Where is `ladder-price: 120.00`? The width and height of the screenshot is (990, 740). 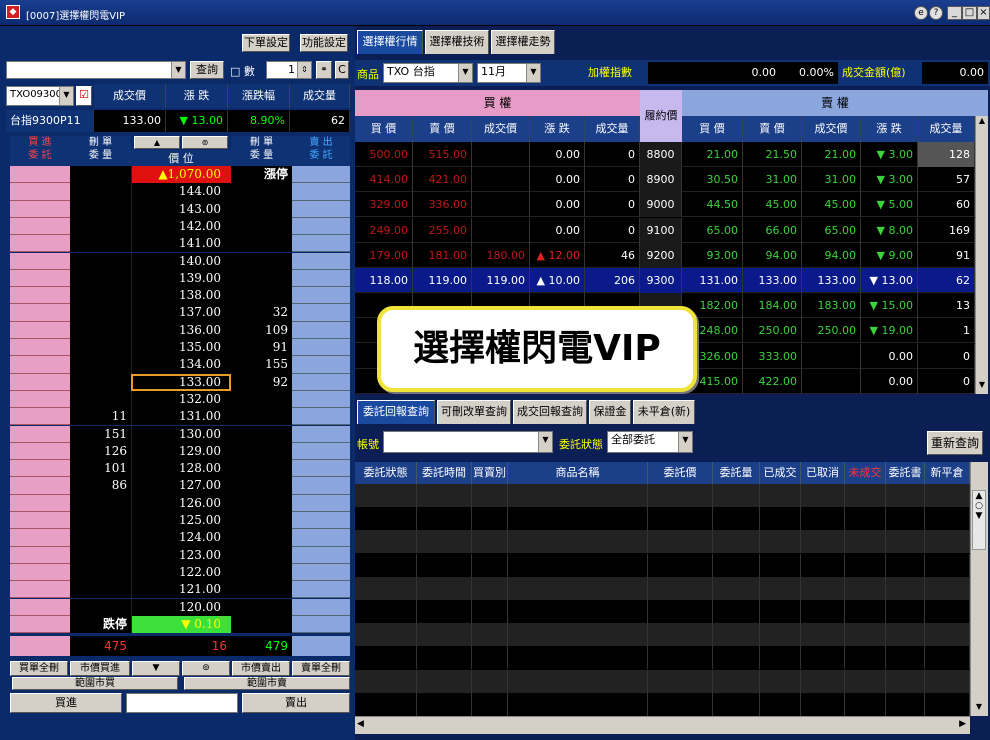
ladder-price: 120.00 is located at coordinates (181, 607).